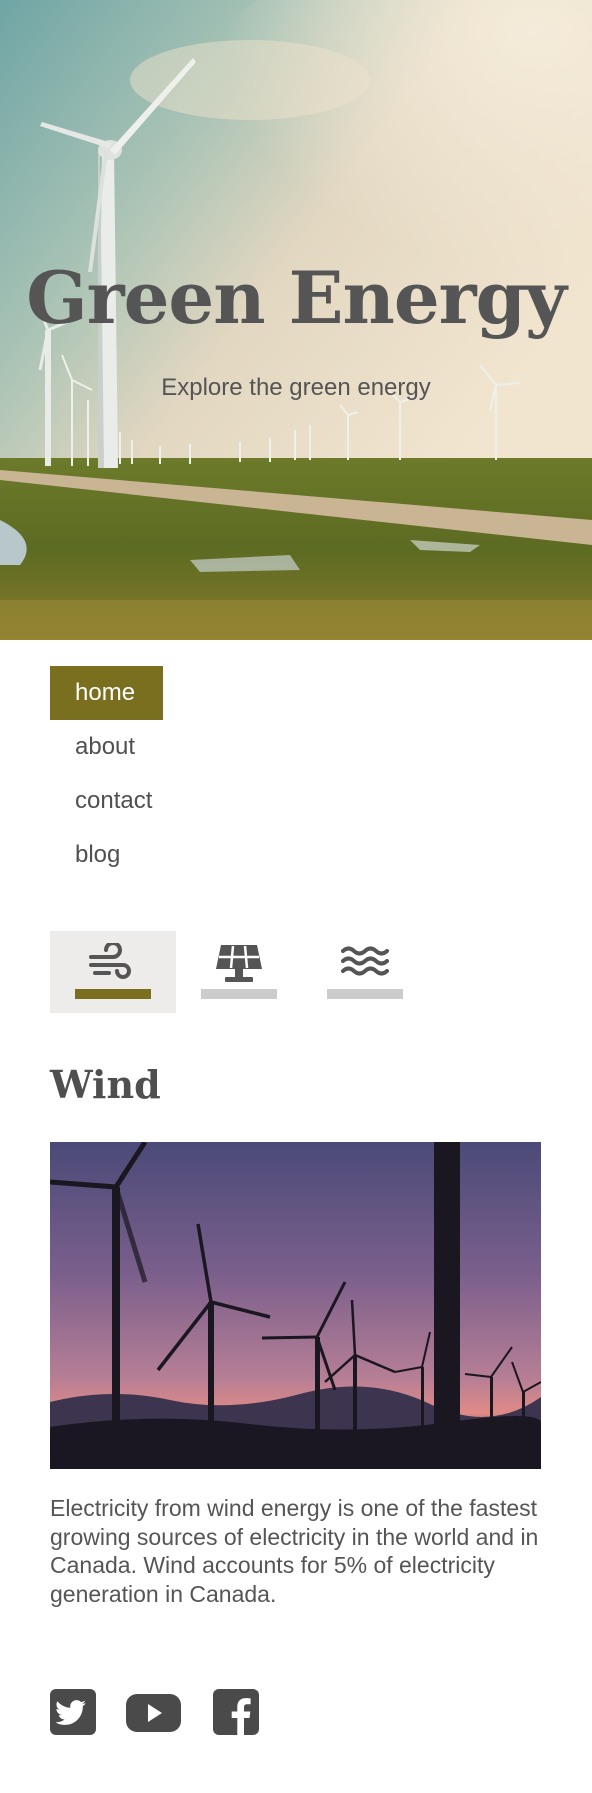 The image size is (592, 1793). I want to click on youtube-link, so click(153, 1714).